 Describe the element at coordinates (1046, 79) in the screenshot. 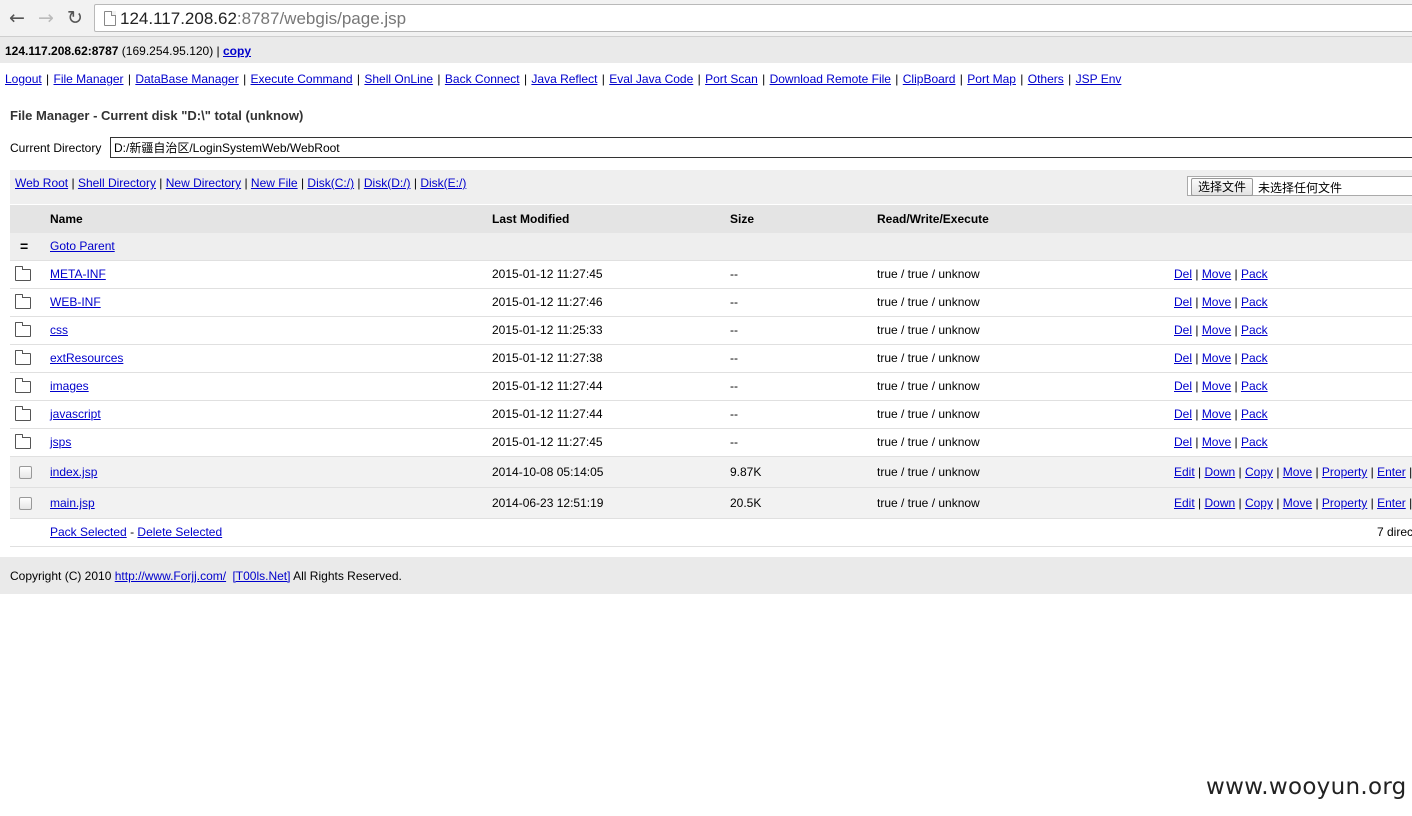

I see `menu-others: Others` at that location.